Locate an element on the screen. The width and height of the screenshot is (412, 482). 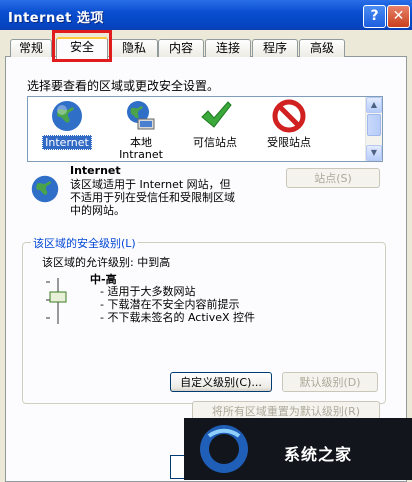
zone-trusted: 可信站点 is located at coordinates (215, 124).